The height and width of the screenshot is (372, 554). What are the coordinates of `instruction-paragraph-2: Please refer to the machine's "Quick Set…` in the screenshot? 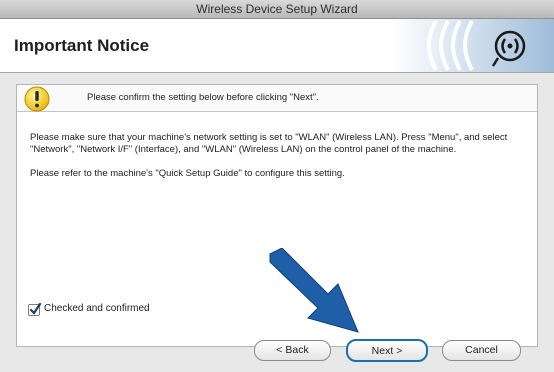 It's located at (187, 173).